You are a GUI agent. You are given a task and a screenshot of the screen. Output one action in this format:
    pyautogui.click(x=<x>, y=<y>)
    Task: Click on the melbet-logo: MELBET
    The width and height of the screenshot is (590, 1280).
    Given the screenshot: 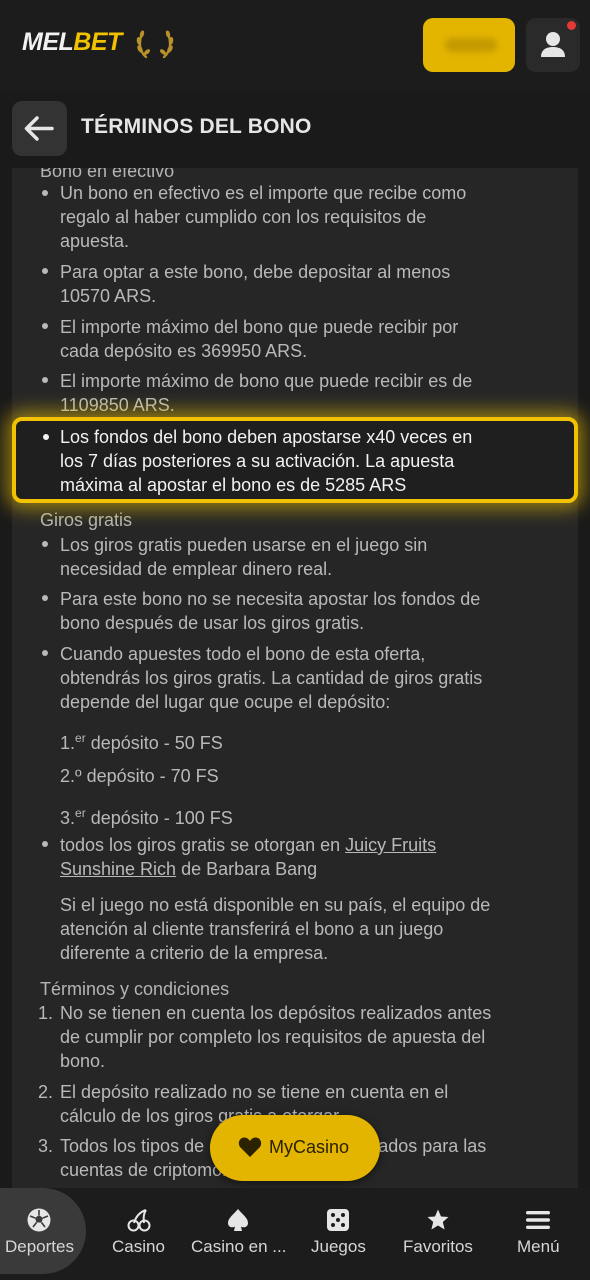 What is the action you would take?
    pyautogui.click(x=72, y=42)
    